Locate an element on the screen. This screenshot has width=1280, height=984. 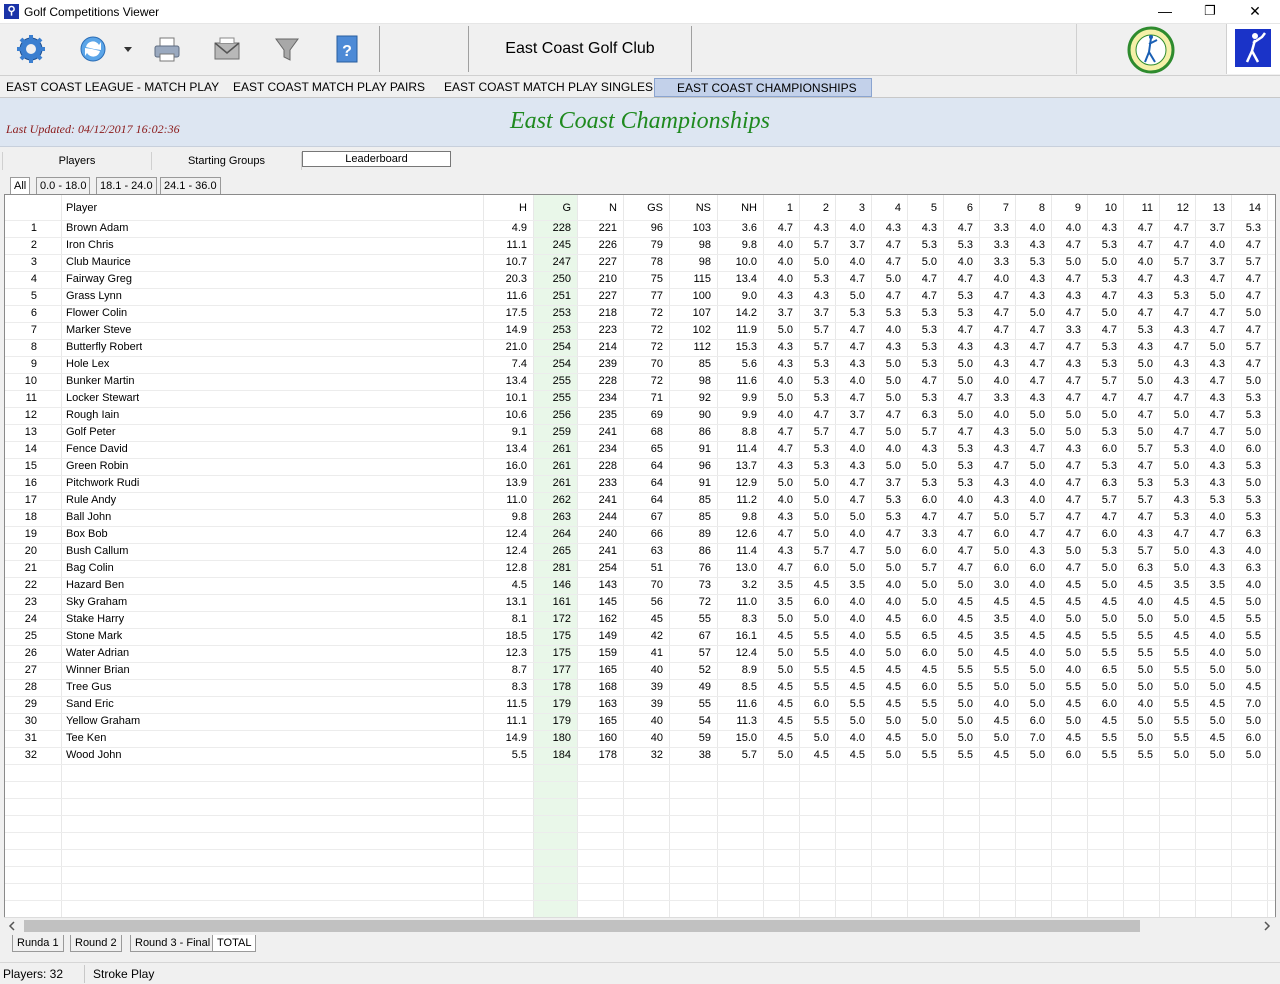
player-name: Butterfly Robert is located at coordinates (104, 347).